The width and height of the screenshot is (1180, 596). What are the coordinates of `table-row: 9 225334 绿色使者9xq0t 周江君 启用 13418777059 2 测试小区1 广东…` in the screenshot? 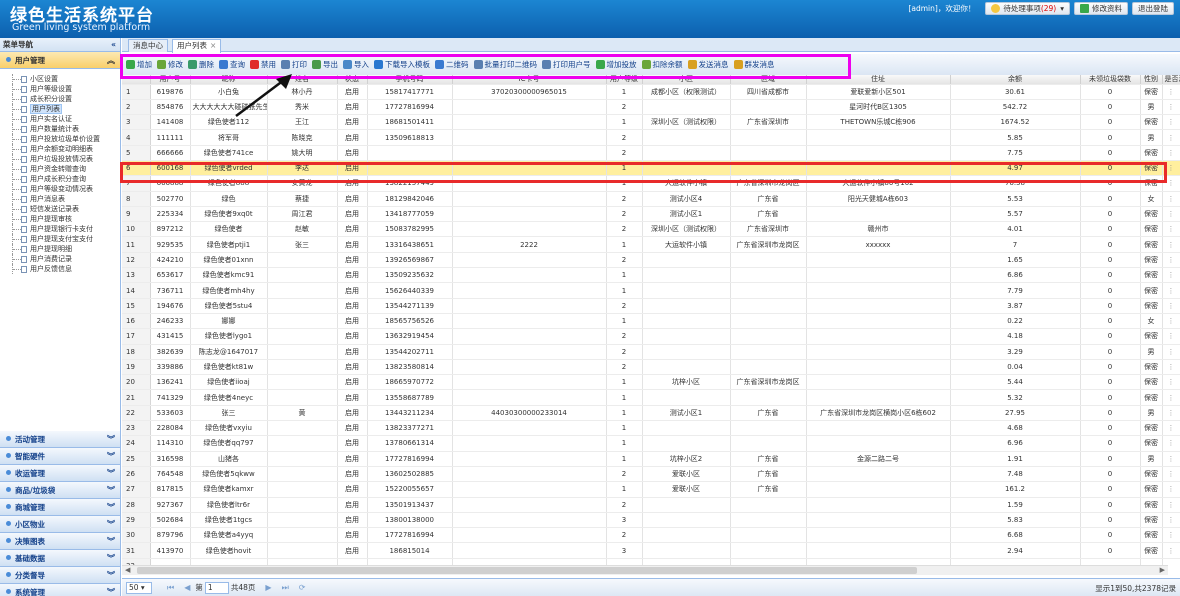 It's located at (651, 214).